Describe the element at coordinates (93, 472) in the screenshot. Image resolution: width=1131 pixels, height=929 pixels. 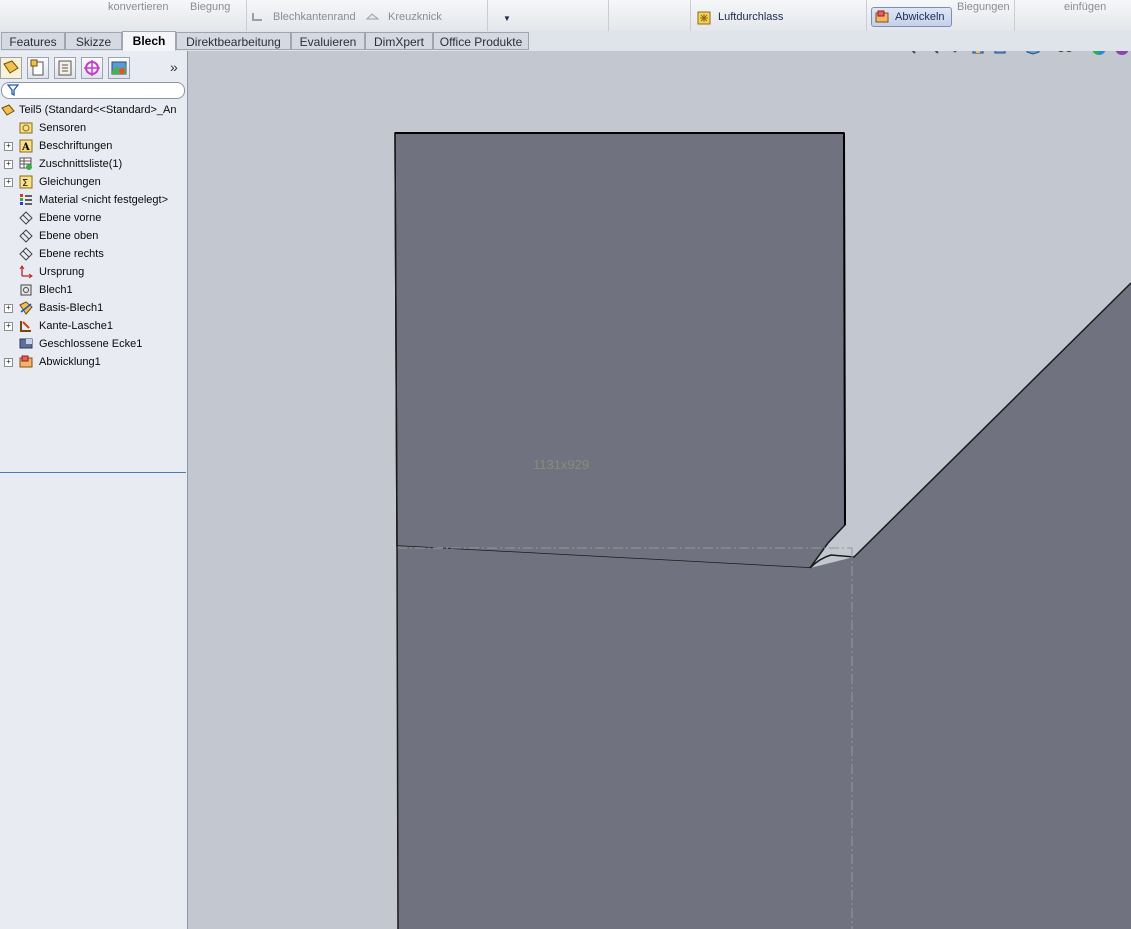
I see `rollback-bar` at that location.